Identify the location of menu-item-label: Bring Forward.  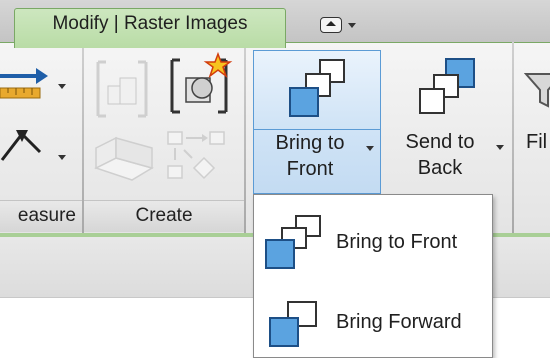
(399, 321).